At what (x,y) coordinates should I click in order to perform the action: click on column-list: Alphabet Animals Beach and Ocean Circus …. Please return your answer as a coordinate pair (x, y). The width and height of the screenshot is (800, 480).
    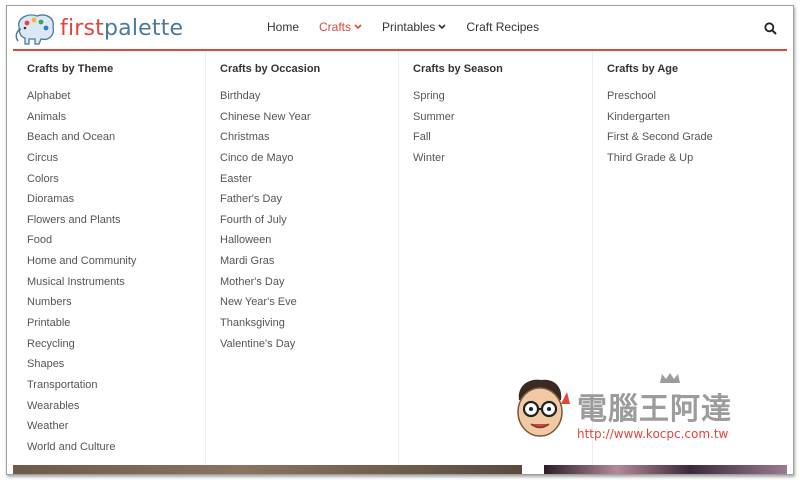
    Looking at the image, I should click on (81, 276).